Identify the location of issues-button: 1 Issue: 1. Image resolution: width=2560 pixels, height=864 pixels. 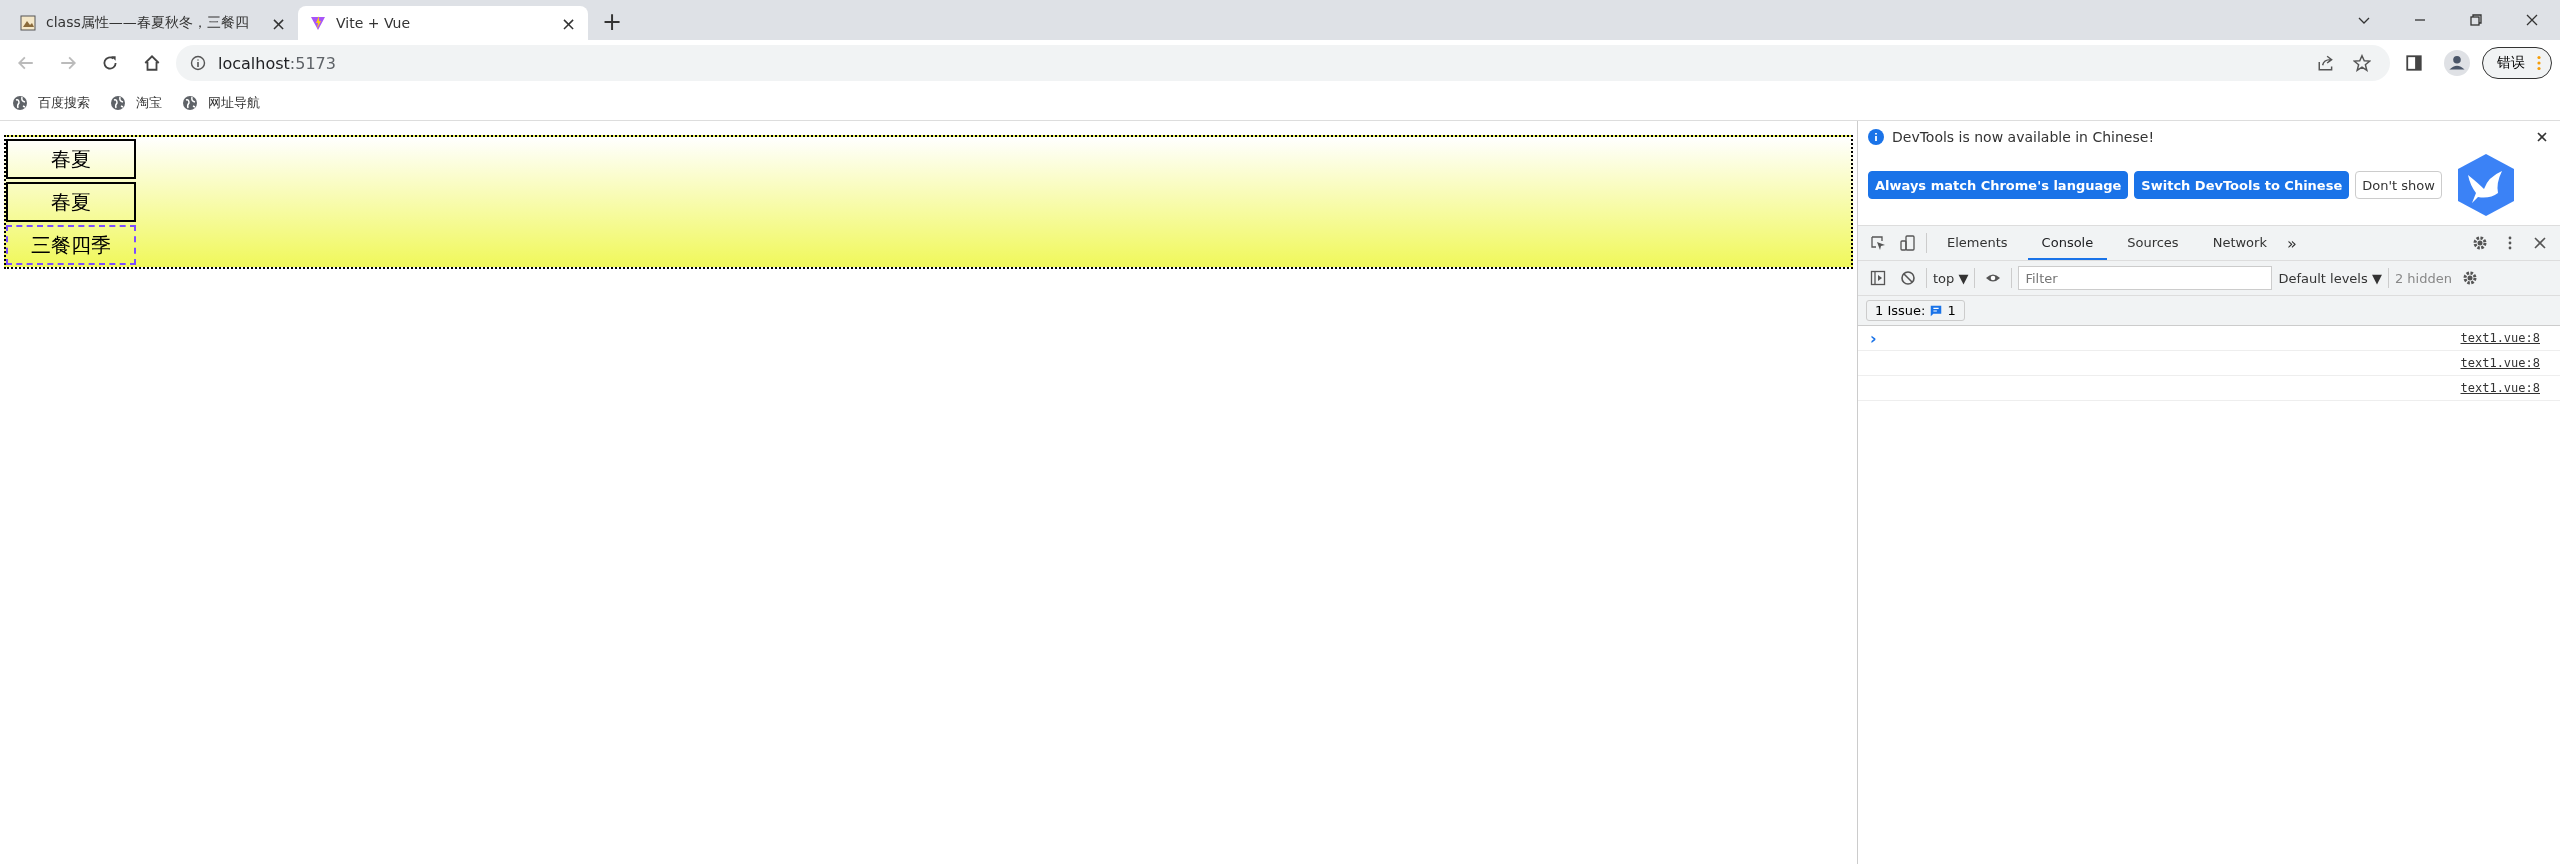
(1915, 310).